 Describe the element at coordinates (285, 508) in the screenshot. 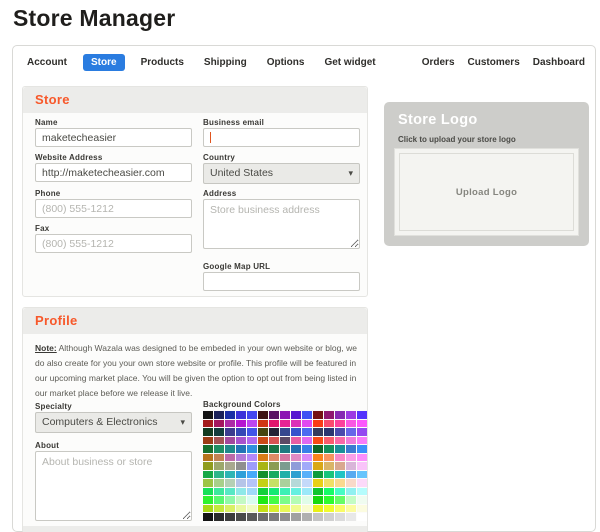

I see `color-swatch-r12c8` at that location.